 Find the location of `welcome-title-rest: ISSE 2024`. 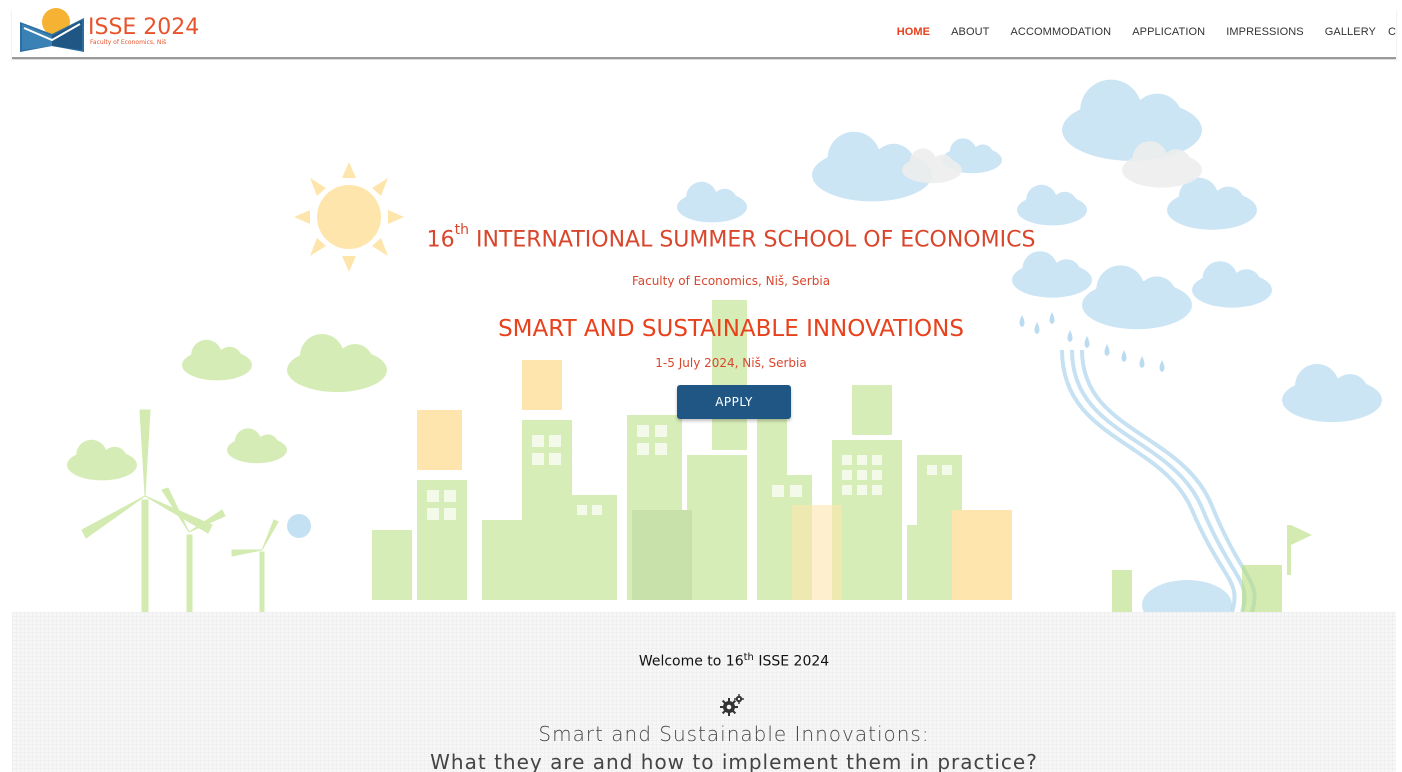

welcome-title-rest: ISSE 2024 is located at coordinates (791, 661).